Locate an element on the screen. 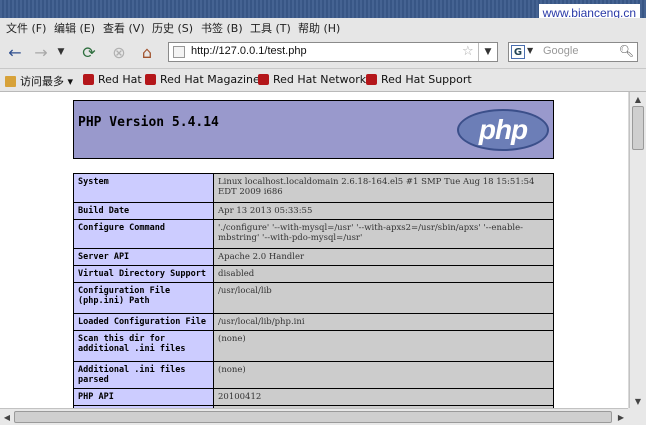 This screenshot has height=425, width=646. back-arrow-icon: ← is located at coordinates (15, 52).